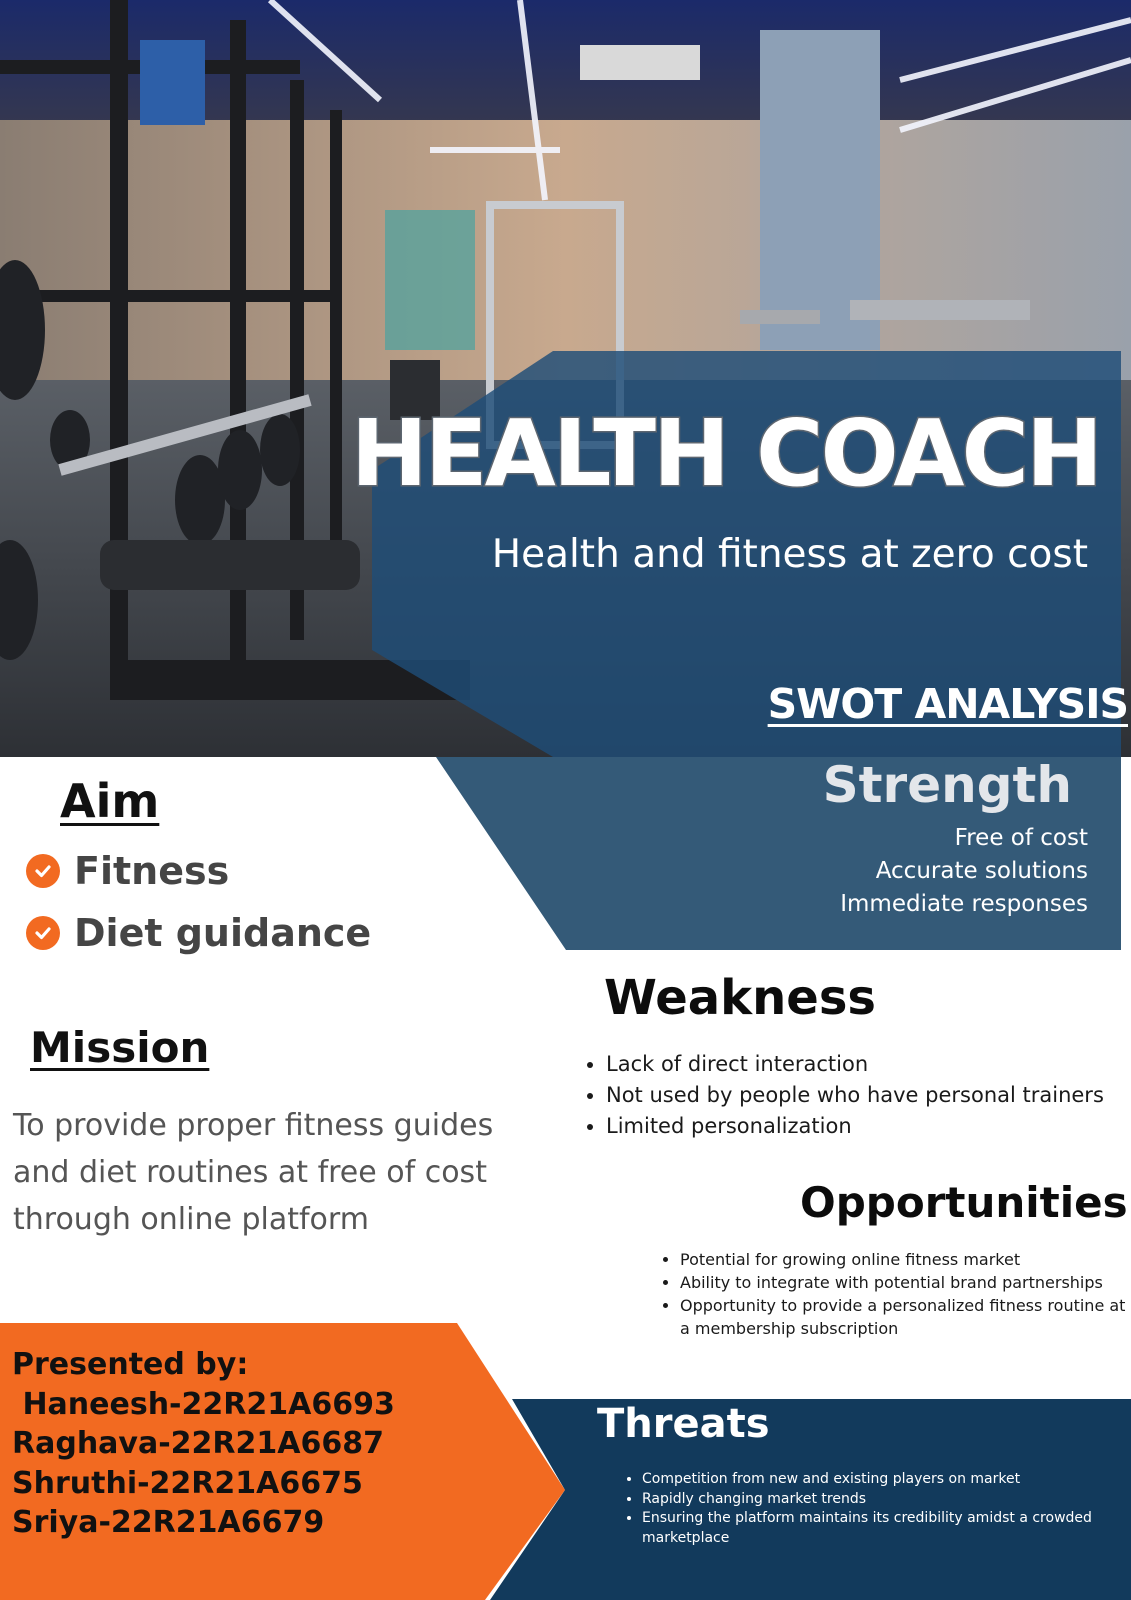 This screenshot has width=1131, height=1600. I want to click on presenters-heading: Presented by:, so click(130, 1364).